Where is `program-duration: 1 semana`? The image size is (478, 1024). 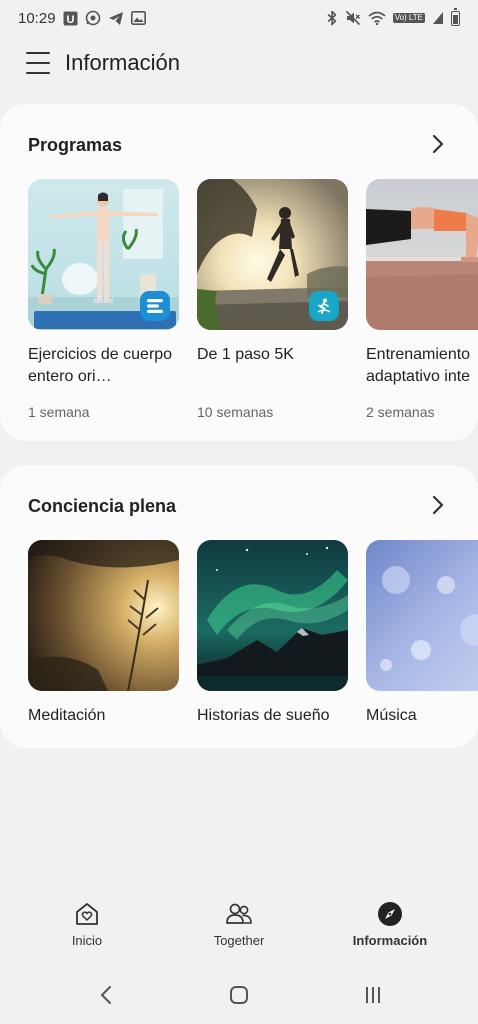
program-duration: 1 semana is located at coordinates (59, 412).